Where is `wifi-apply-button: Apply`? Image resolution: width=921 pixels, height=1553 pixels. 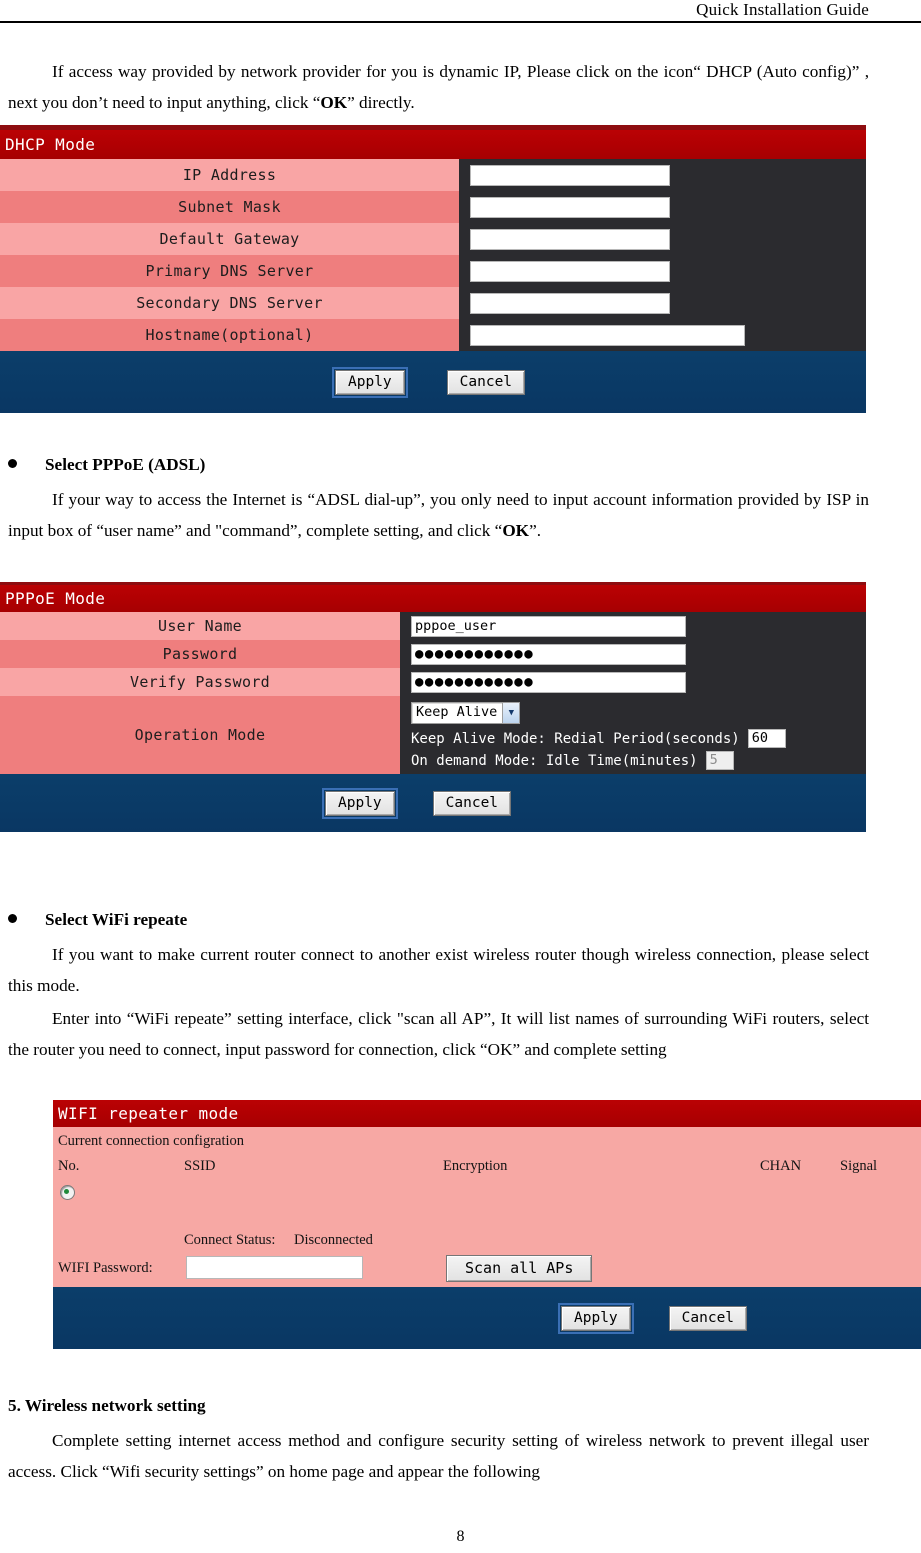 wifi-apply-button: Apply is located at coordinates (596, 1318).